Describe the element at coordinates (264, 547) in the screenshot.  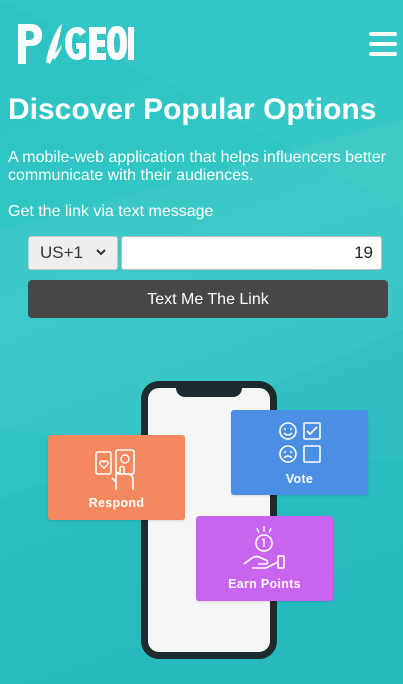
I see `coin-hand-icon` at that location.